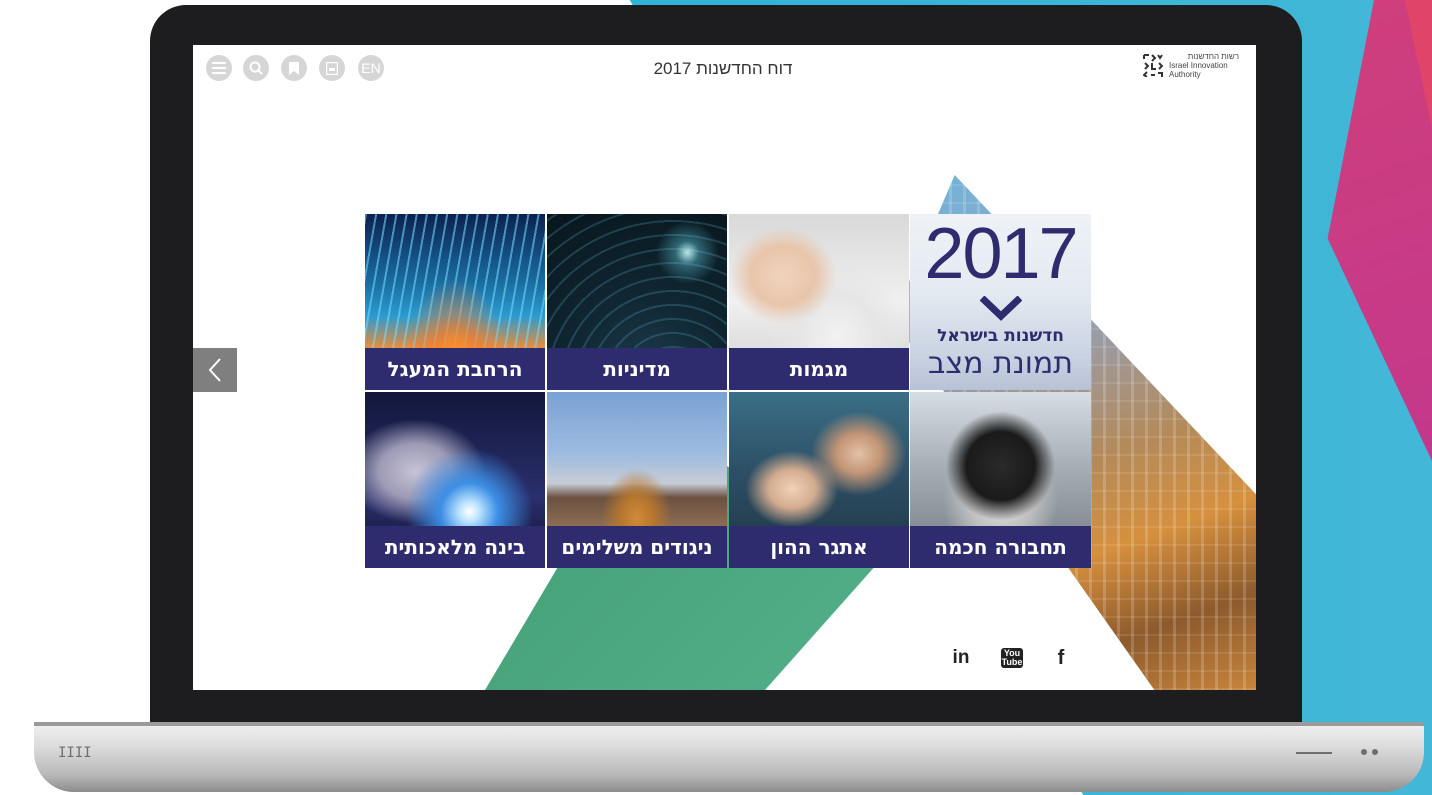 This screenshot has width=1432, height=795. What do you see at coordinates (1000, 363) in the screenshot?
I see `cover-subtitle-large: תמונת מצב` at bounding box center [1000, 363].